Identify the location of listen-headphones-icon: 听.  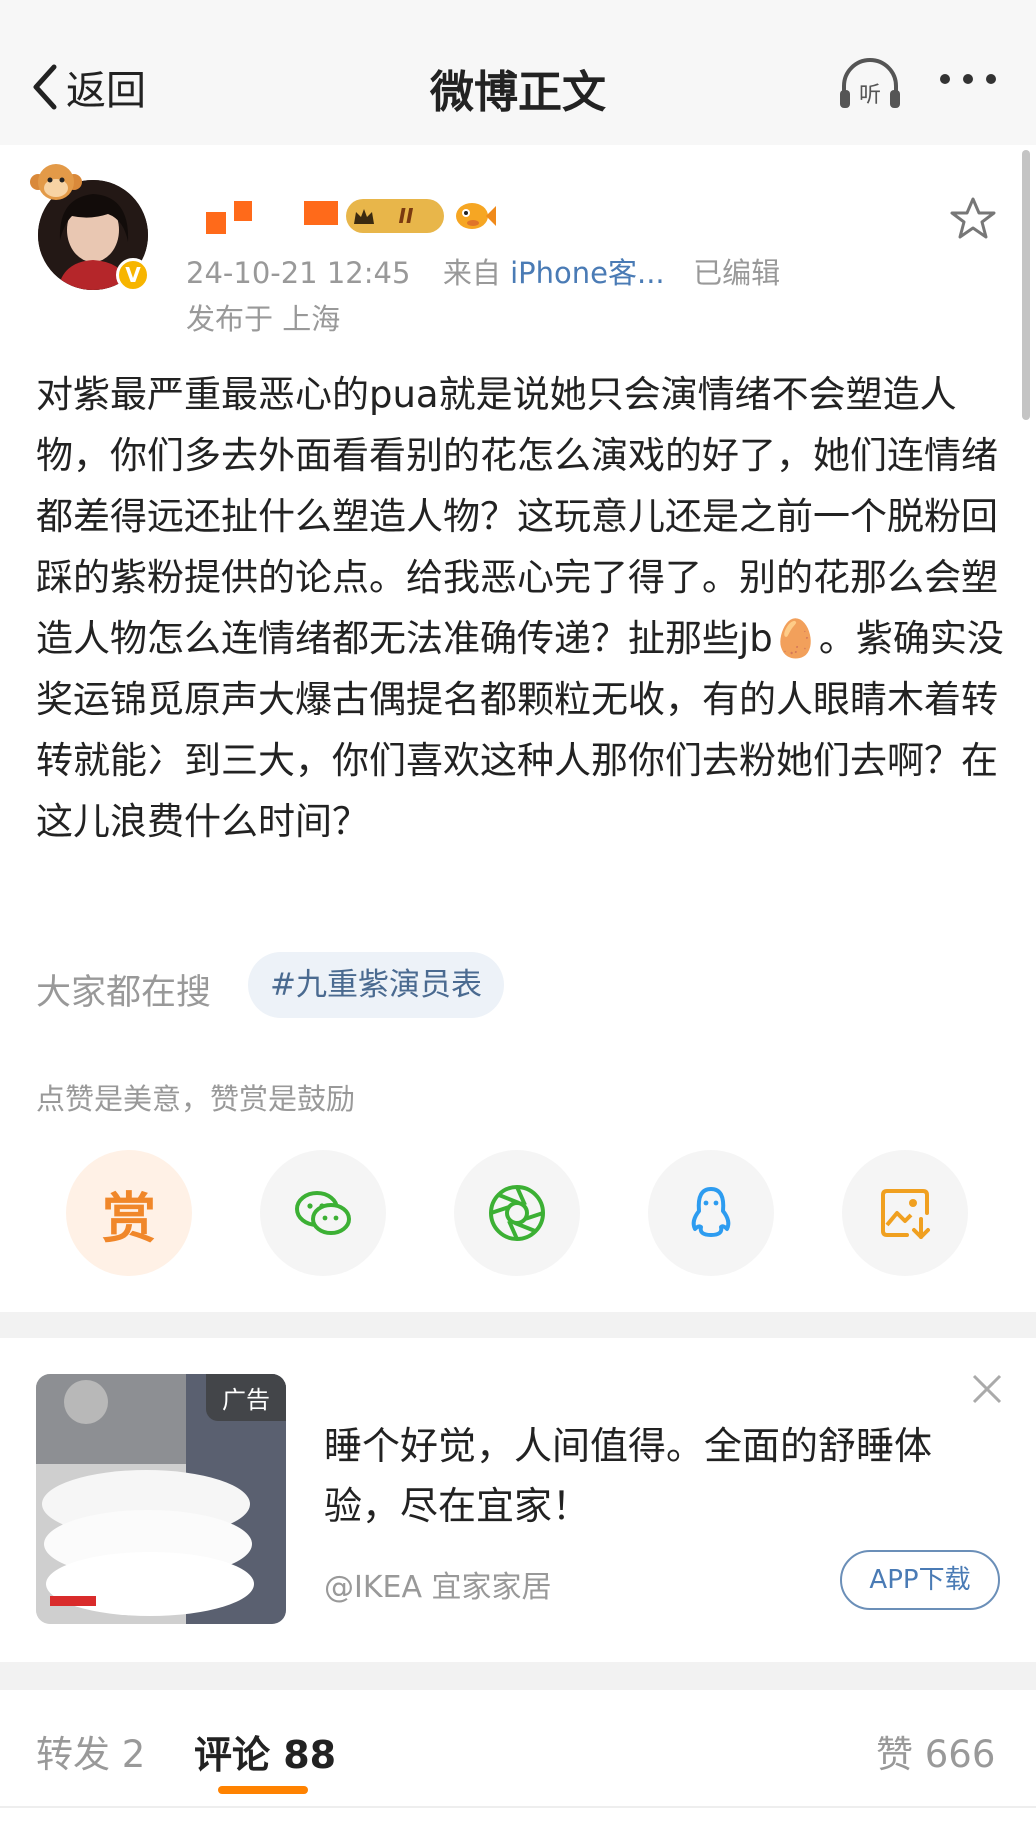
(870, 85).